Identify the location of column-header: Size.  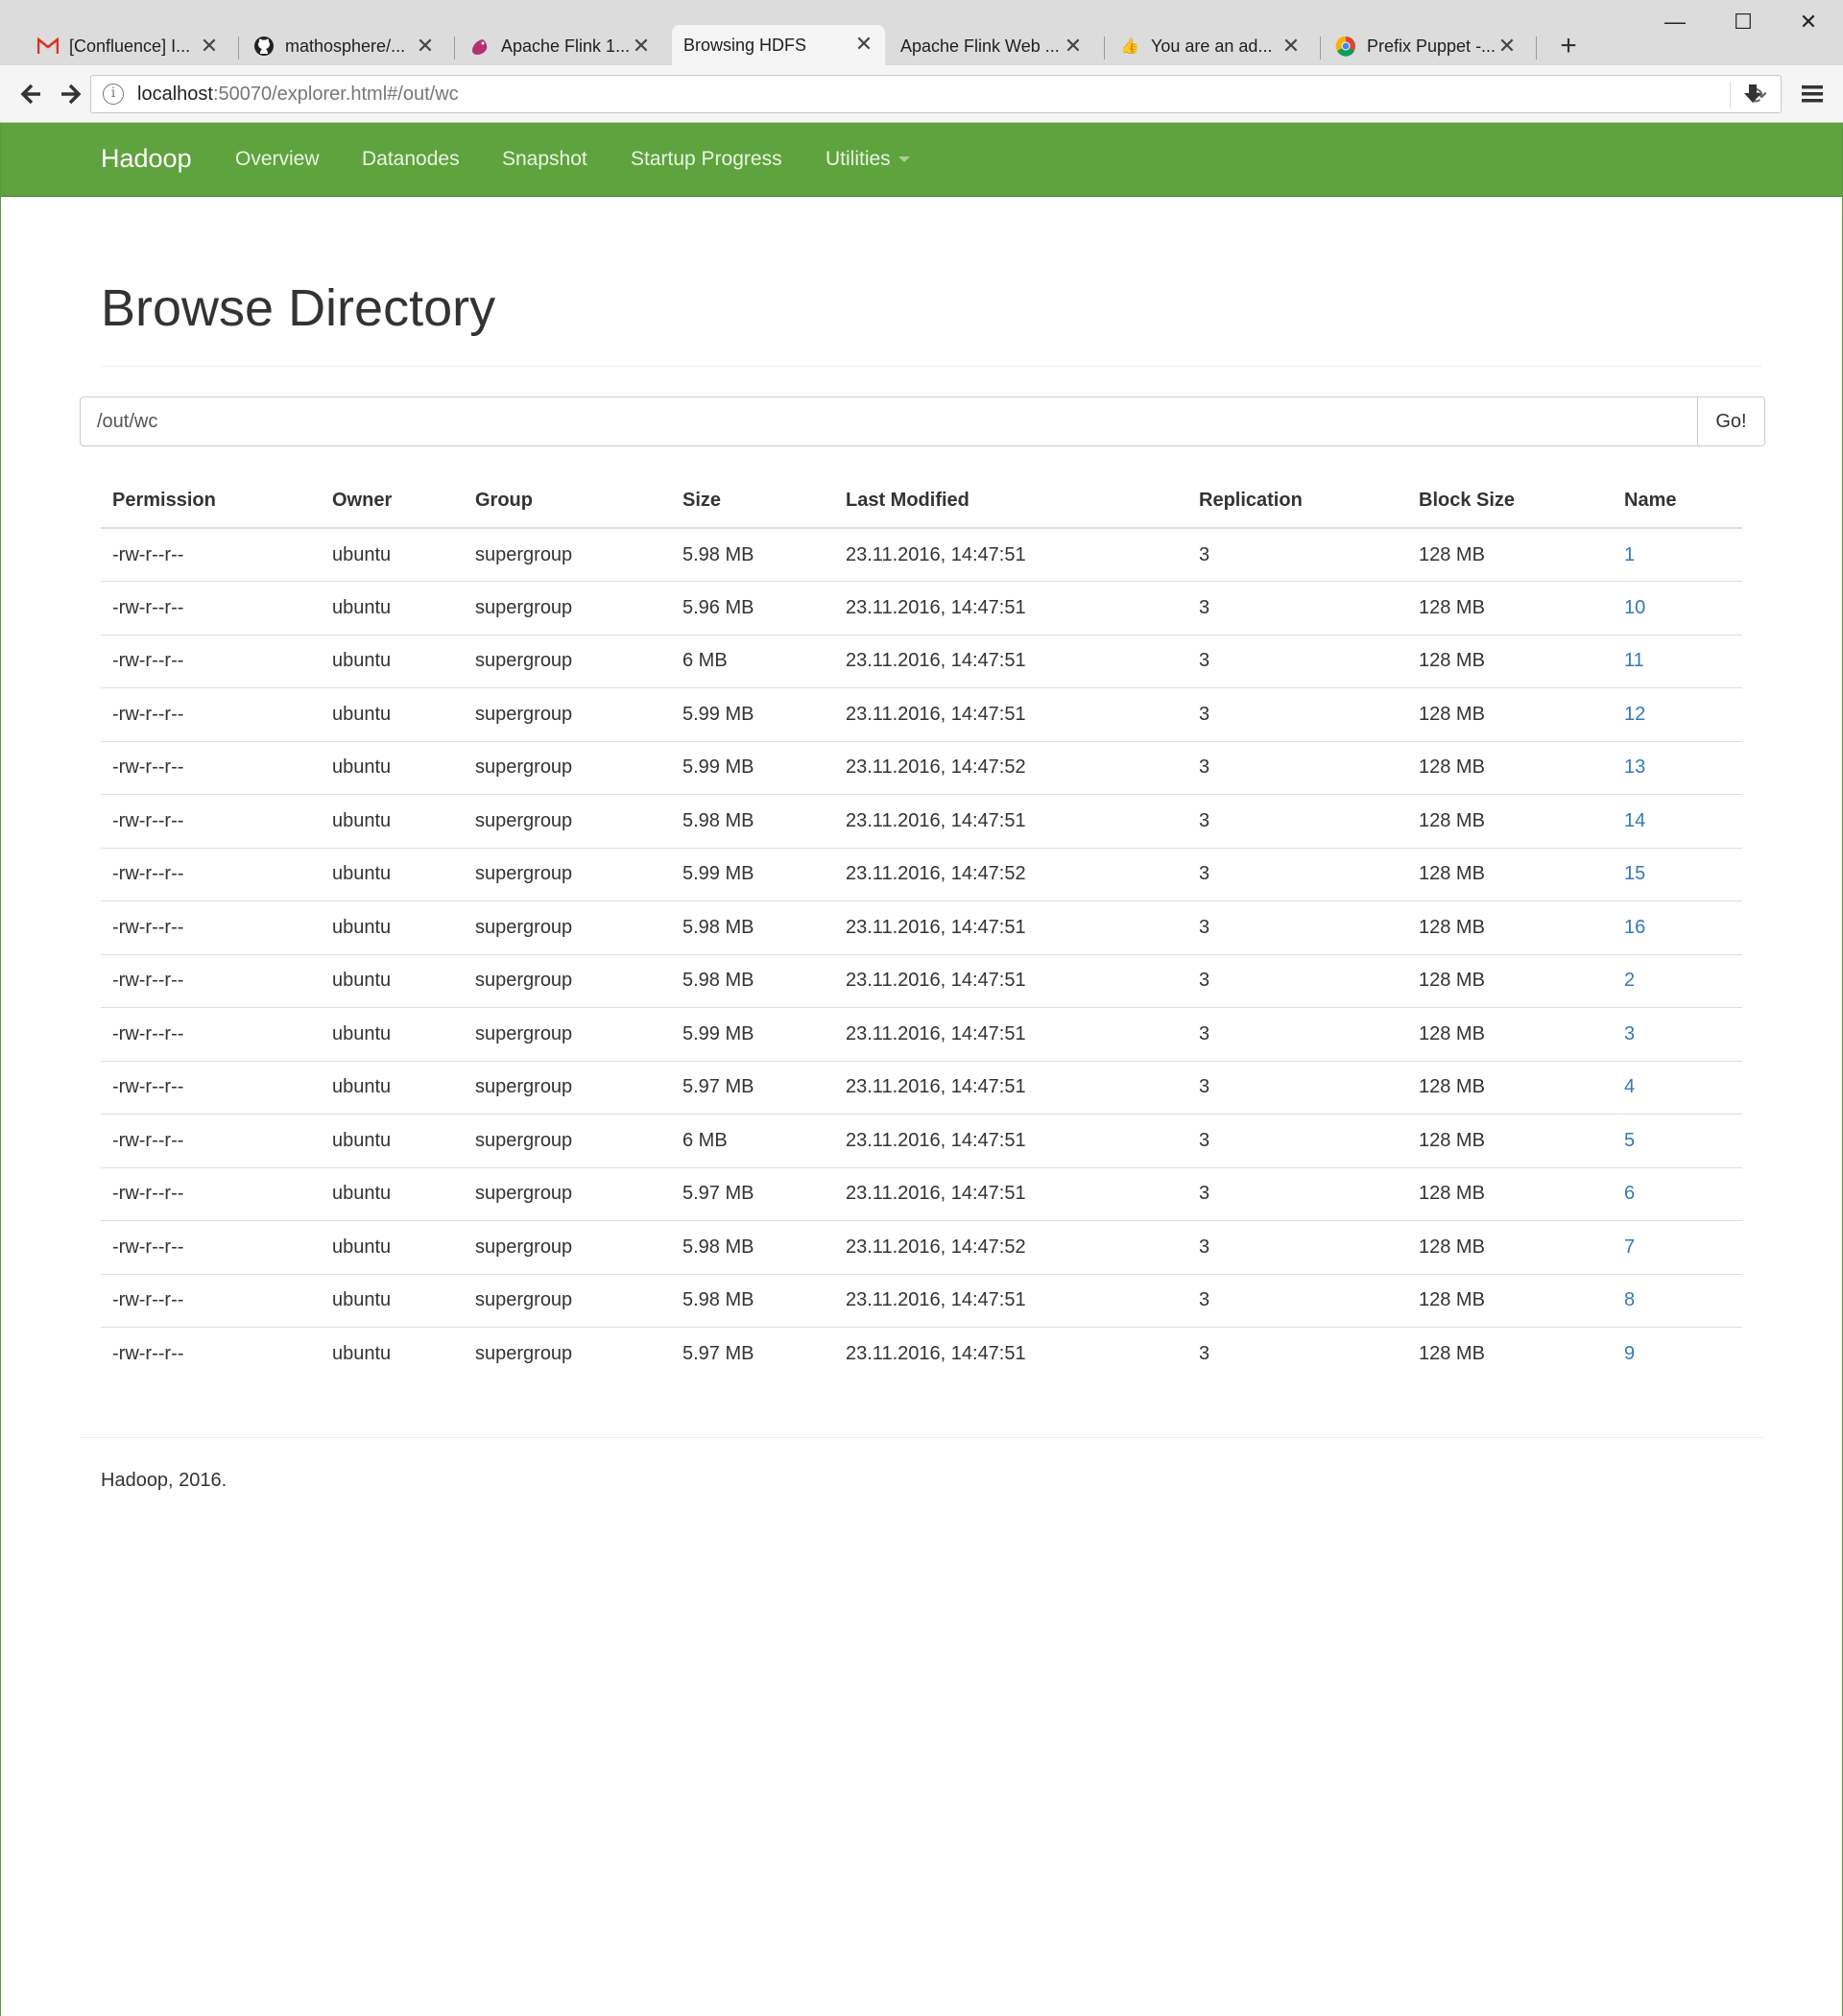
(752, 501).